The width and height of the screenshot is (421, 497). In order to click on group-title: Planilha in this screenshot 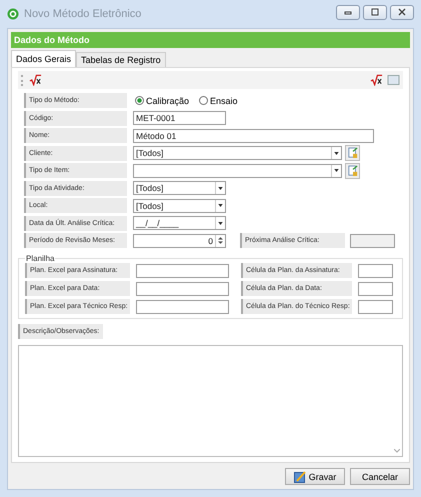, I will do `click(40, 258)`.